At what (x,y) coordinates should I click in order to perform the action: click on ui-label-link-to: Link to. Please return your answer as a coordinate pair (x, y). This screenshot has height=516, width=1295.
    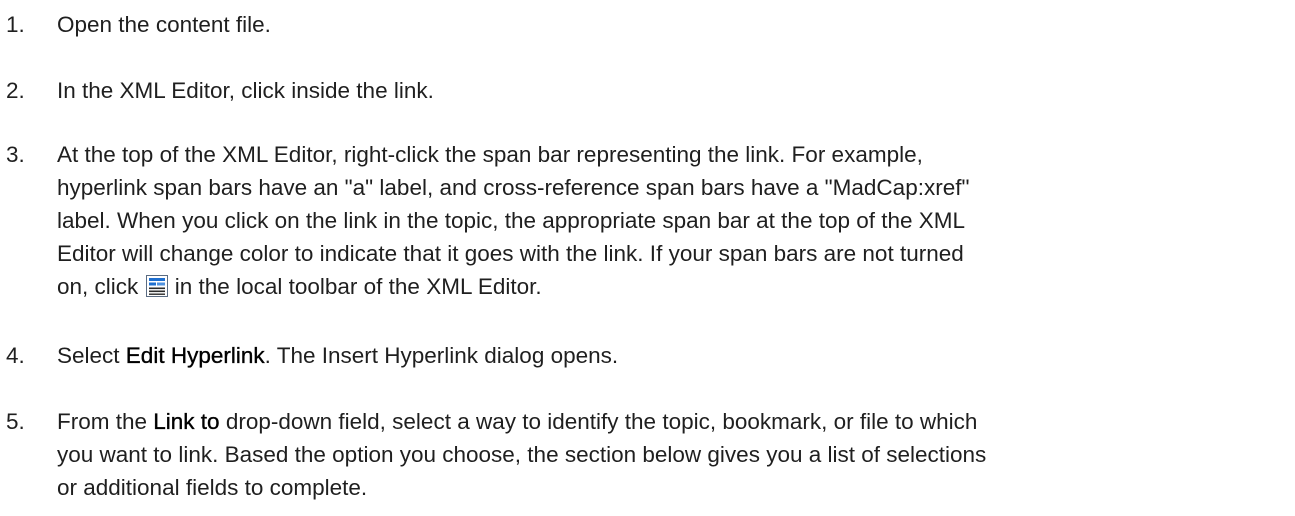
    Looking at the image, I should click on (186, 421).